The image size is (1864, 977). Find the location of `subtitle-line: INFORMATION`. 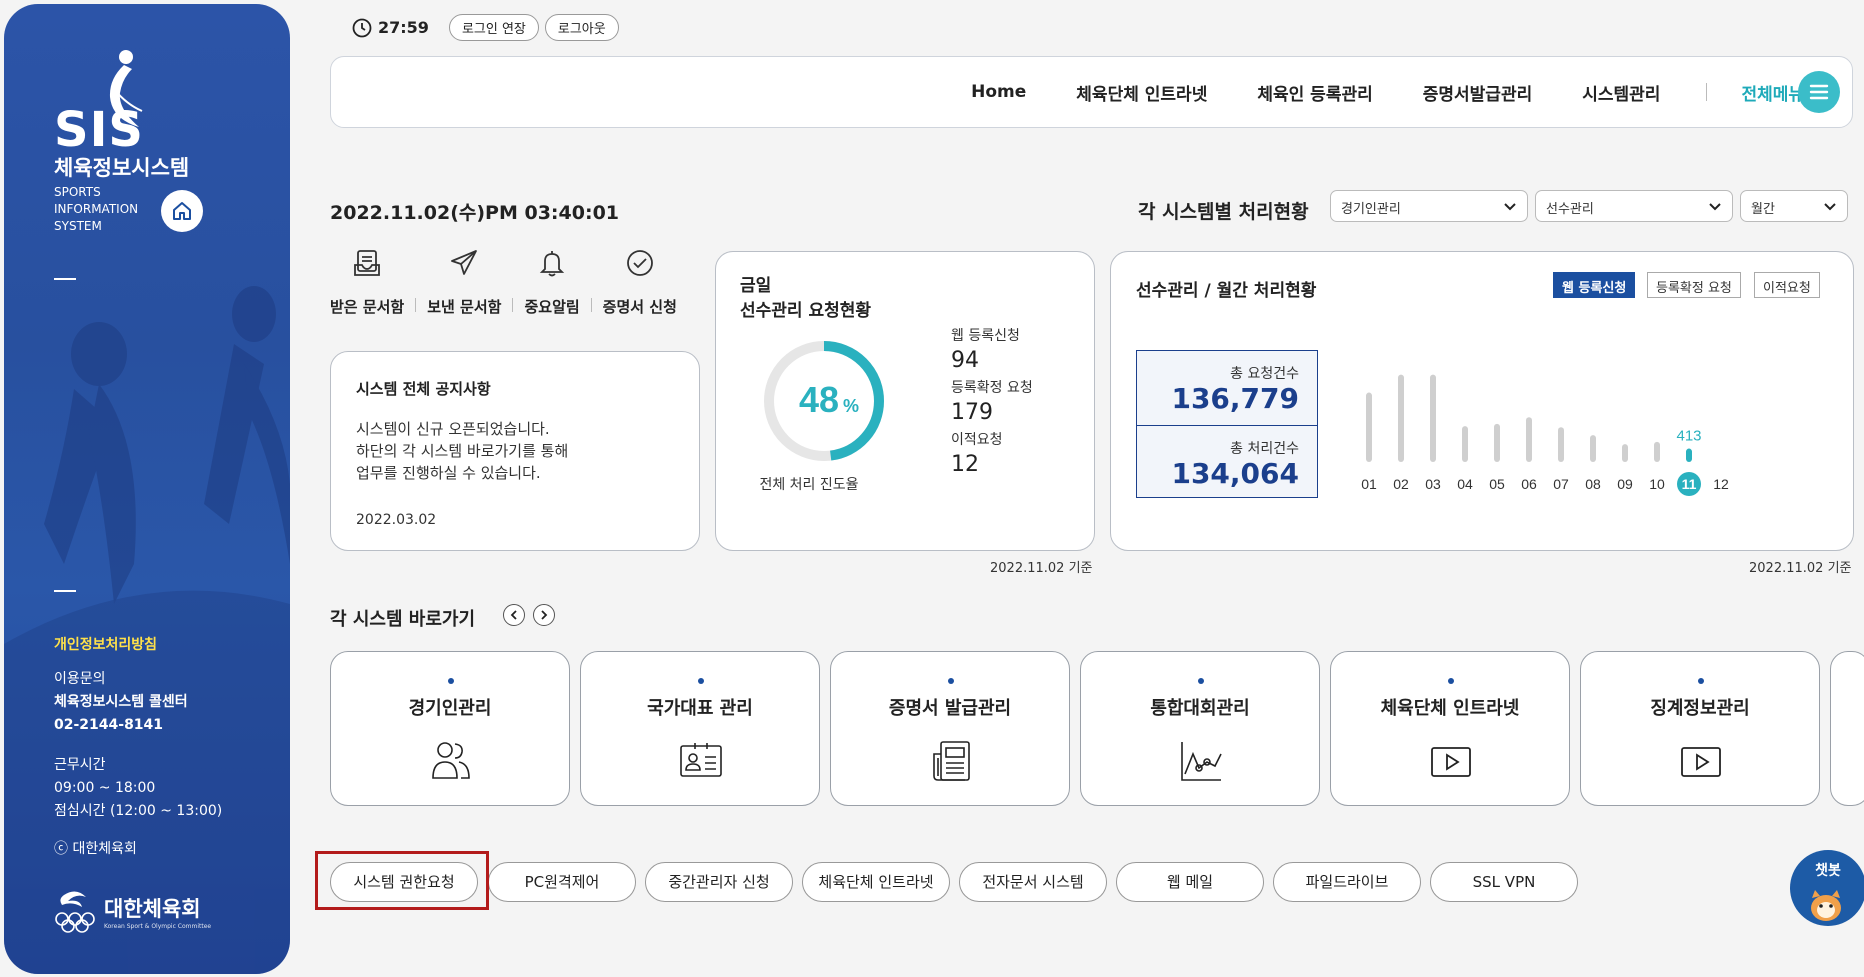

subtitle-line: INFORMATION is located at coordinates (96, 209).